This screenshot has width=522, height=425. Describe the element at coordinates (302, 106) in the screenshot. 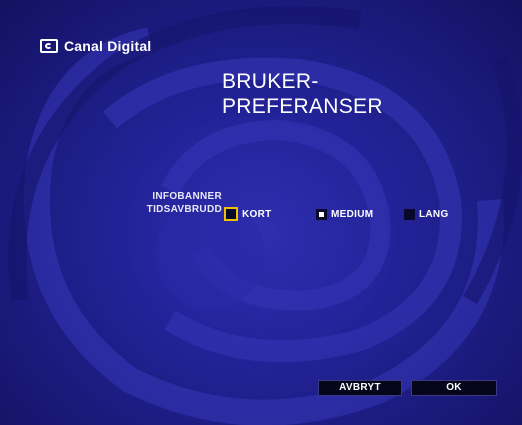

I see `title-line-2: PREFERANSER` at that location.